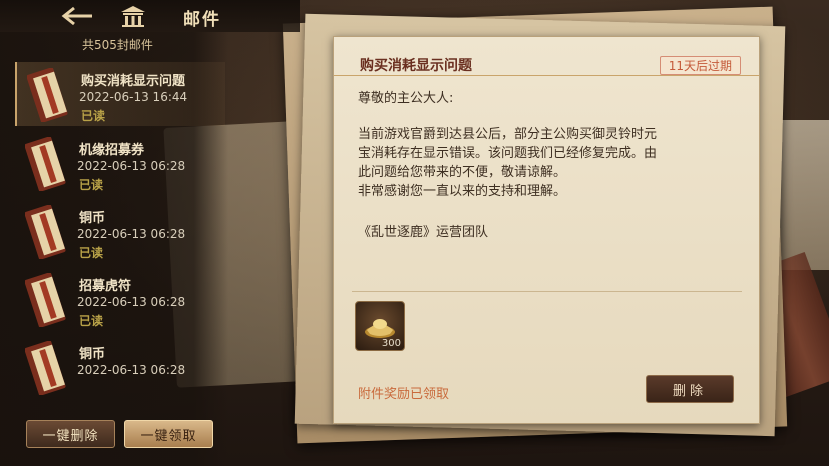 The height and width of the screenshot is (466, 829). What do you see at coordinates (133, 97) in the screenshot?
I see `mail-date: 2022-06-13 16:44` at bounding box center [133, 97].